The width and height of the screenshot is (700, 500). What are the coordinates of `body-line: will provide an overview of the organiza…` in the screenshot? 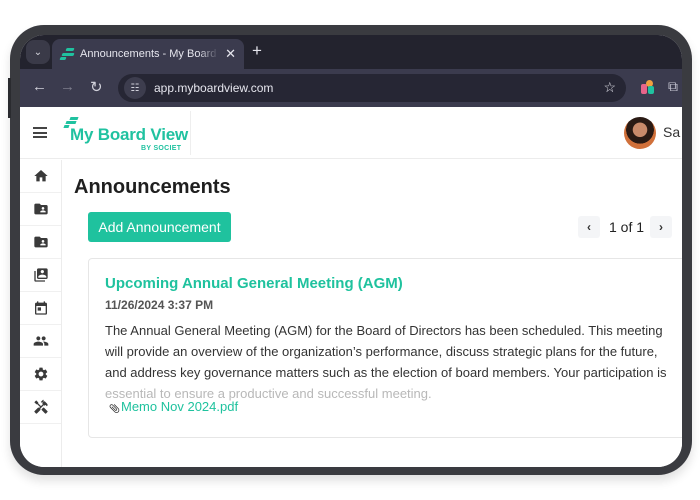 It's located at (381, 351).